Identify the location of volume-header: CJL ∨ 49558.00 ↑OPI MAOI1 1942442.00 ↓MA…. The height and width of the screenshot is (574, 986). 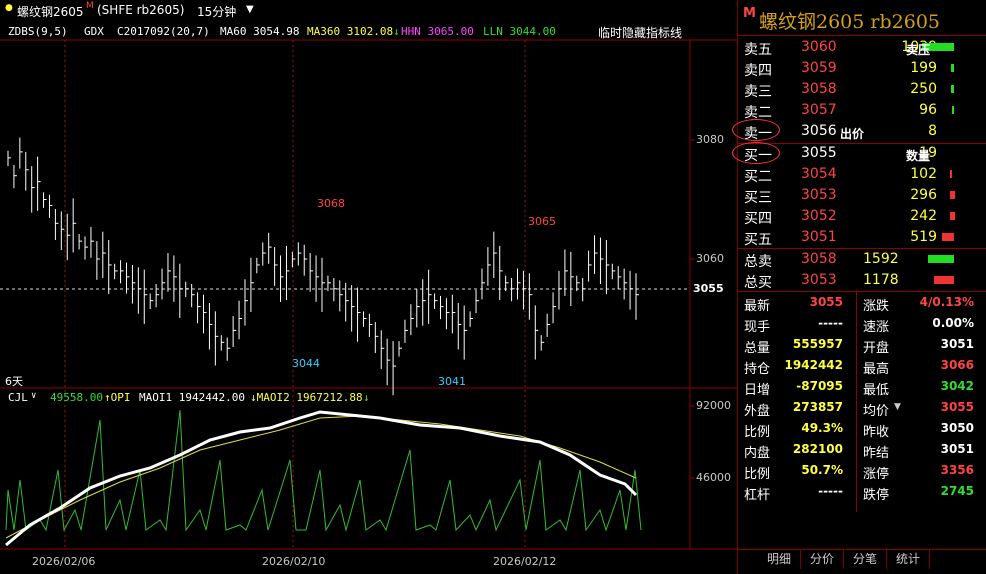
(345, 399).